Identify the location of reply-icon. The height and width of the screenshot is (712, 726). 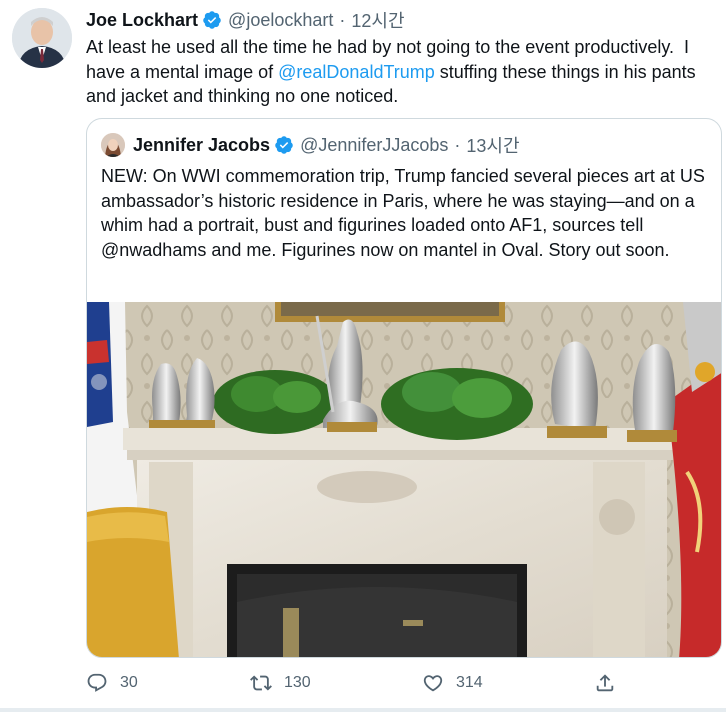
(97, 682).